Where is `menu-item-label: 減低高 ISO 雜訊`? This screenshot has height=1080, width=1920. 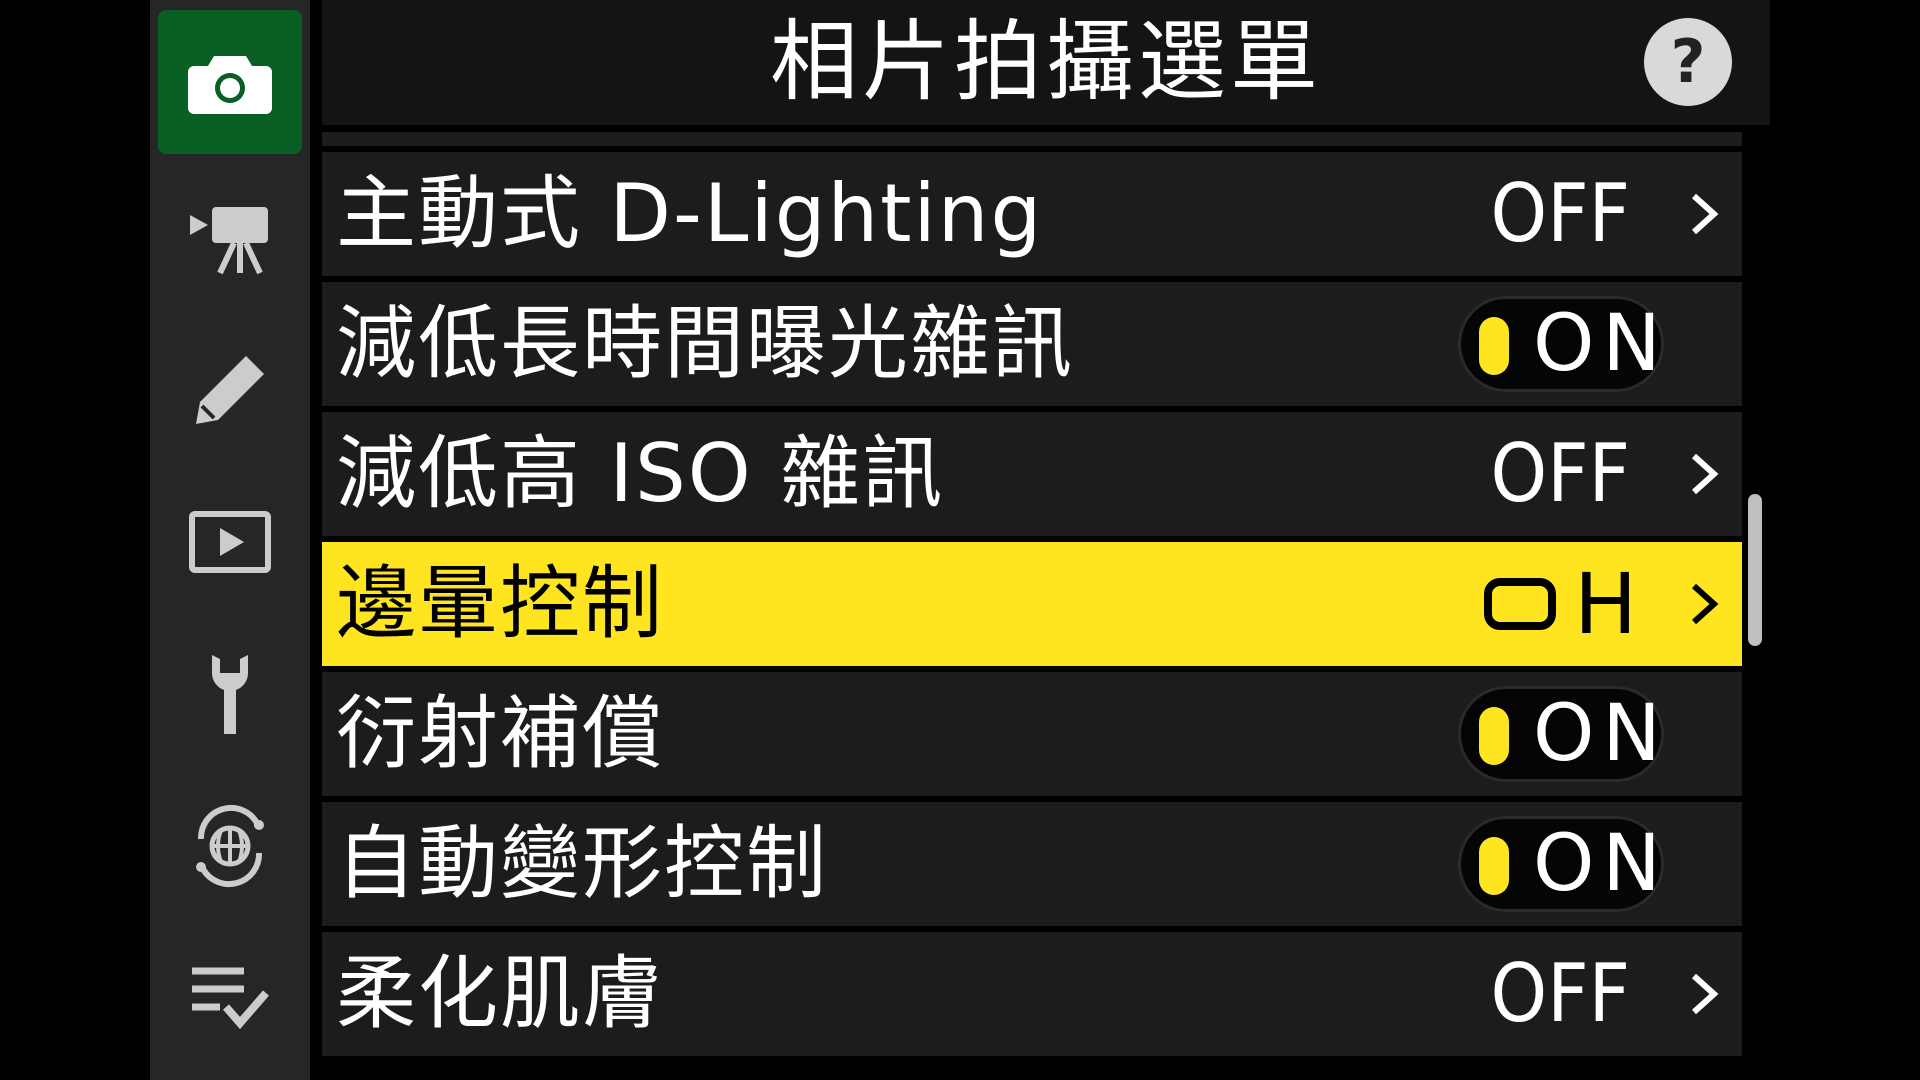 menu-item-label: 減低高 ISO 雜訊 is located at coordinates (640, 473).